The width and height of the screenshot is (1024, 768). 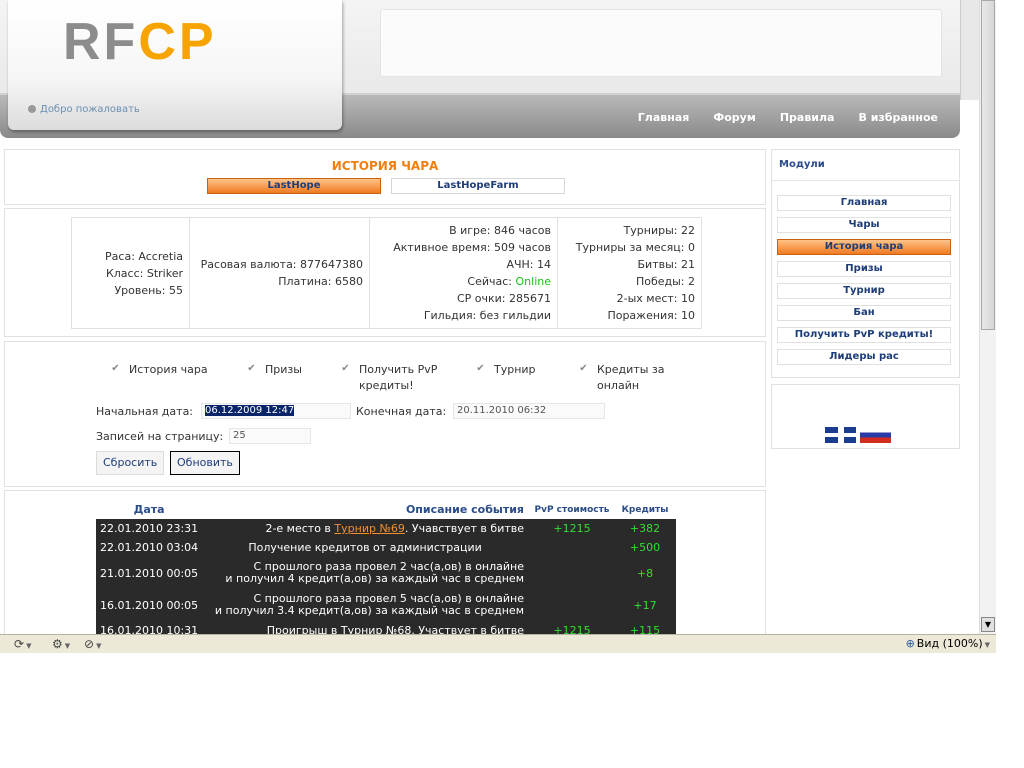 I want to click on end-date-input: 20.11.2010 06:32, so click(x=529, y=411).